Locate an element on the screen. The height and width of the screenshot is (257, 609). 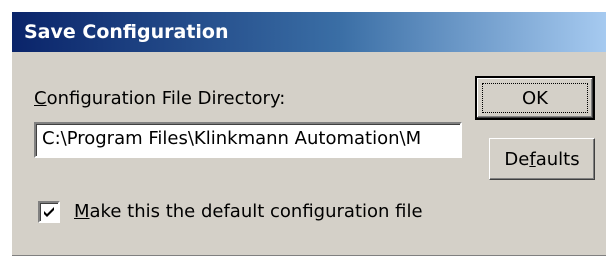
defaults-button-label: Defaults is located at coordinates (542, 159).